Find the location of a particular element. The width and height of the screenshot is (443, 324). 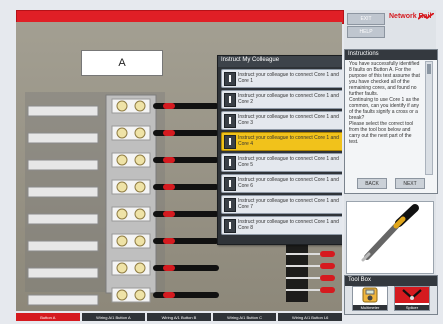

tab-wiring-a1-button-c: Wiring A/1 Button C is located at coordinates (244, 317).